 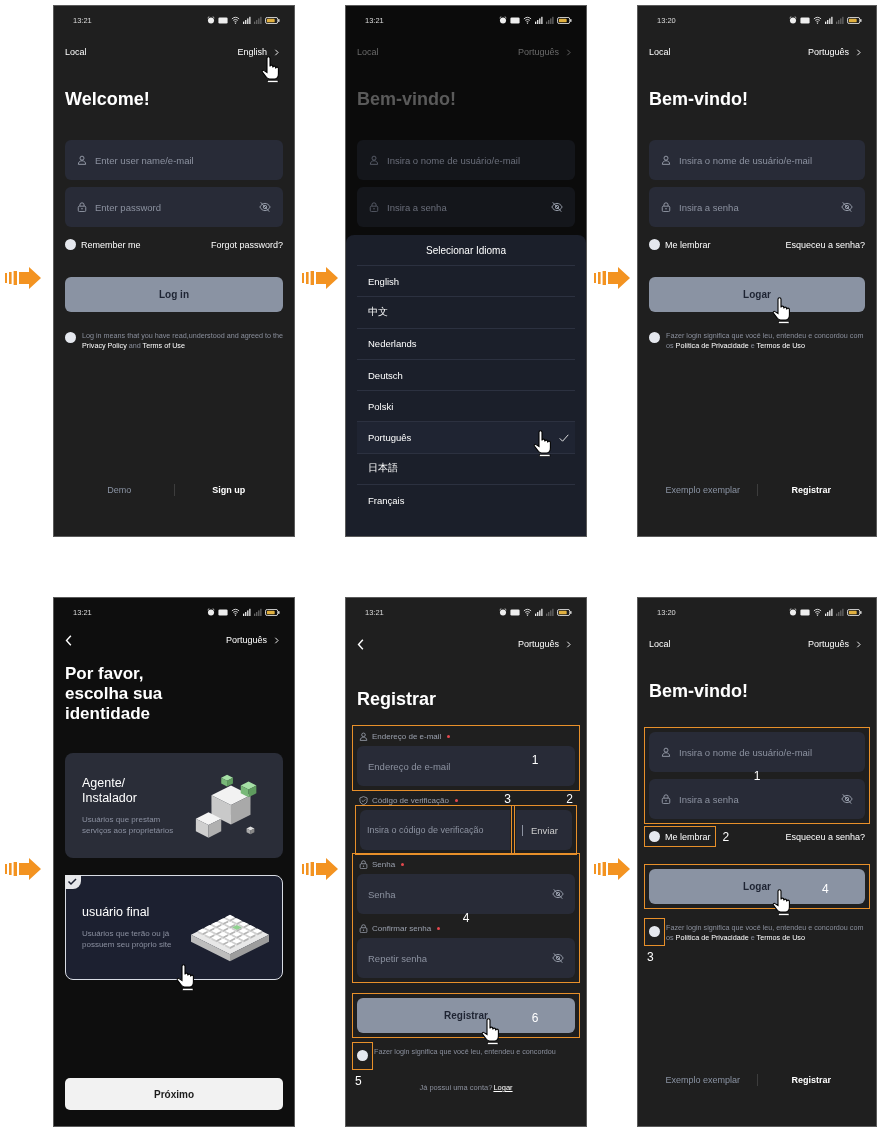 What do you see at coordinates (466, 281) in the screenshot?
I see `language-option: English` at bounding box center [466, 281].